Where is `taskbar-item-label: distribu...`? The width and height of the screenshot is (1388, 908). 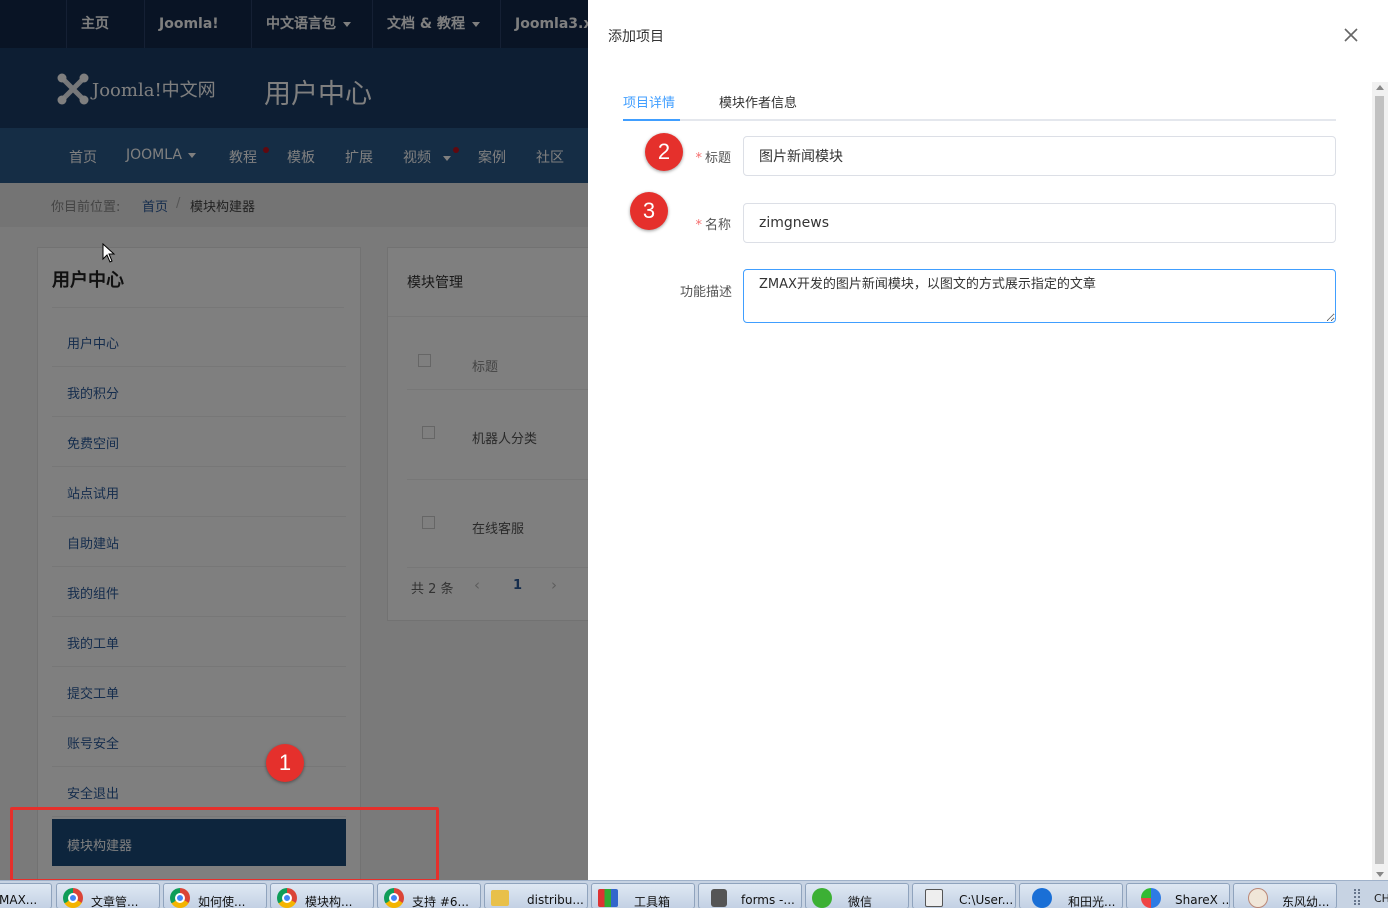
taskbar-item-label: distribu... is located at coordinates (555, 900).